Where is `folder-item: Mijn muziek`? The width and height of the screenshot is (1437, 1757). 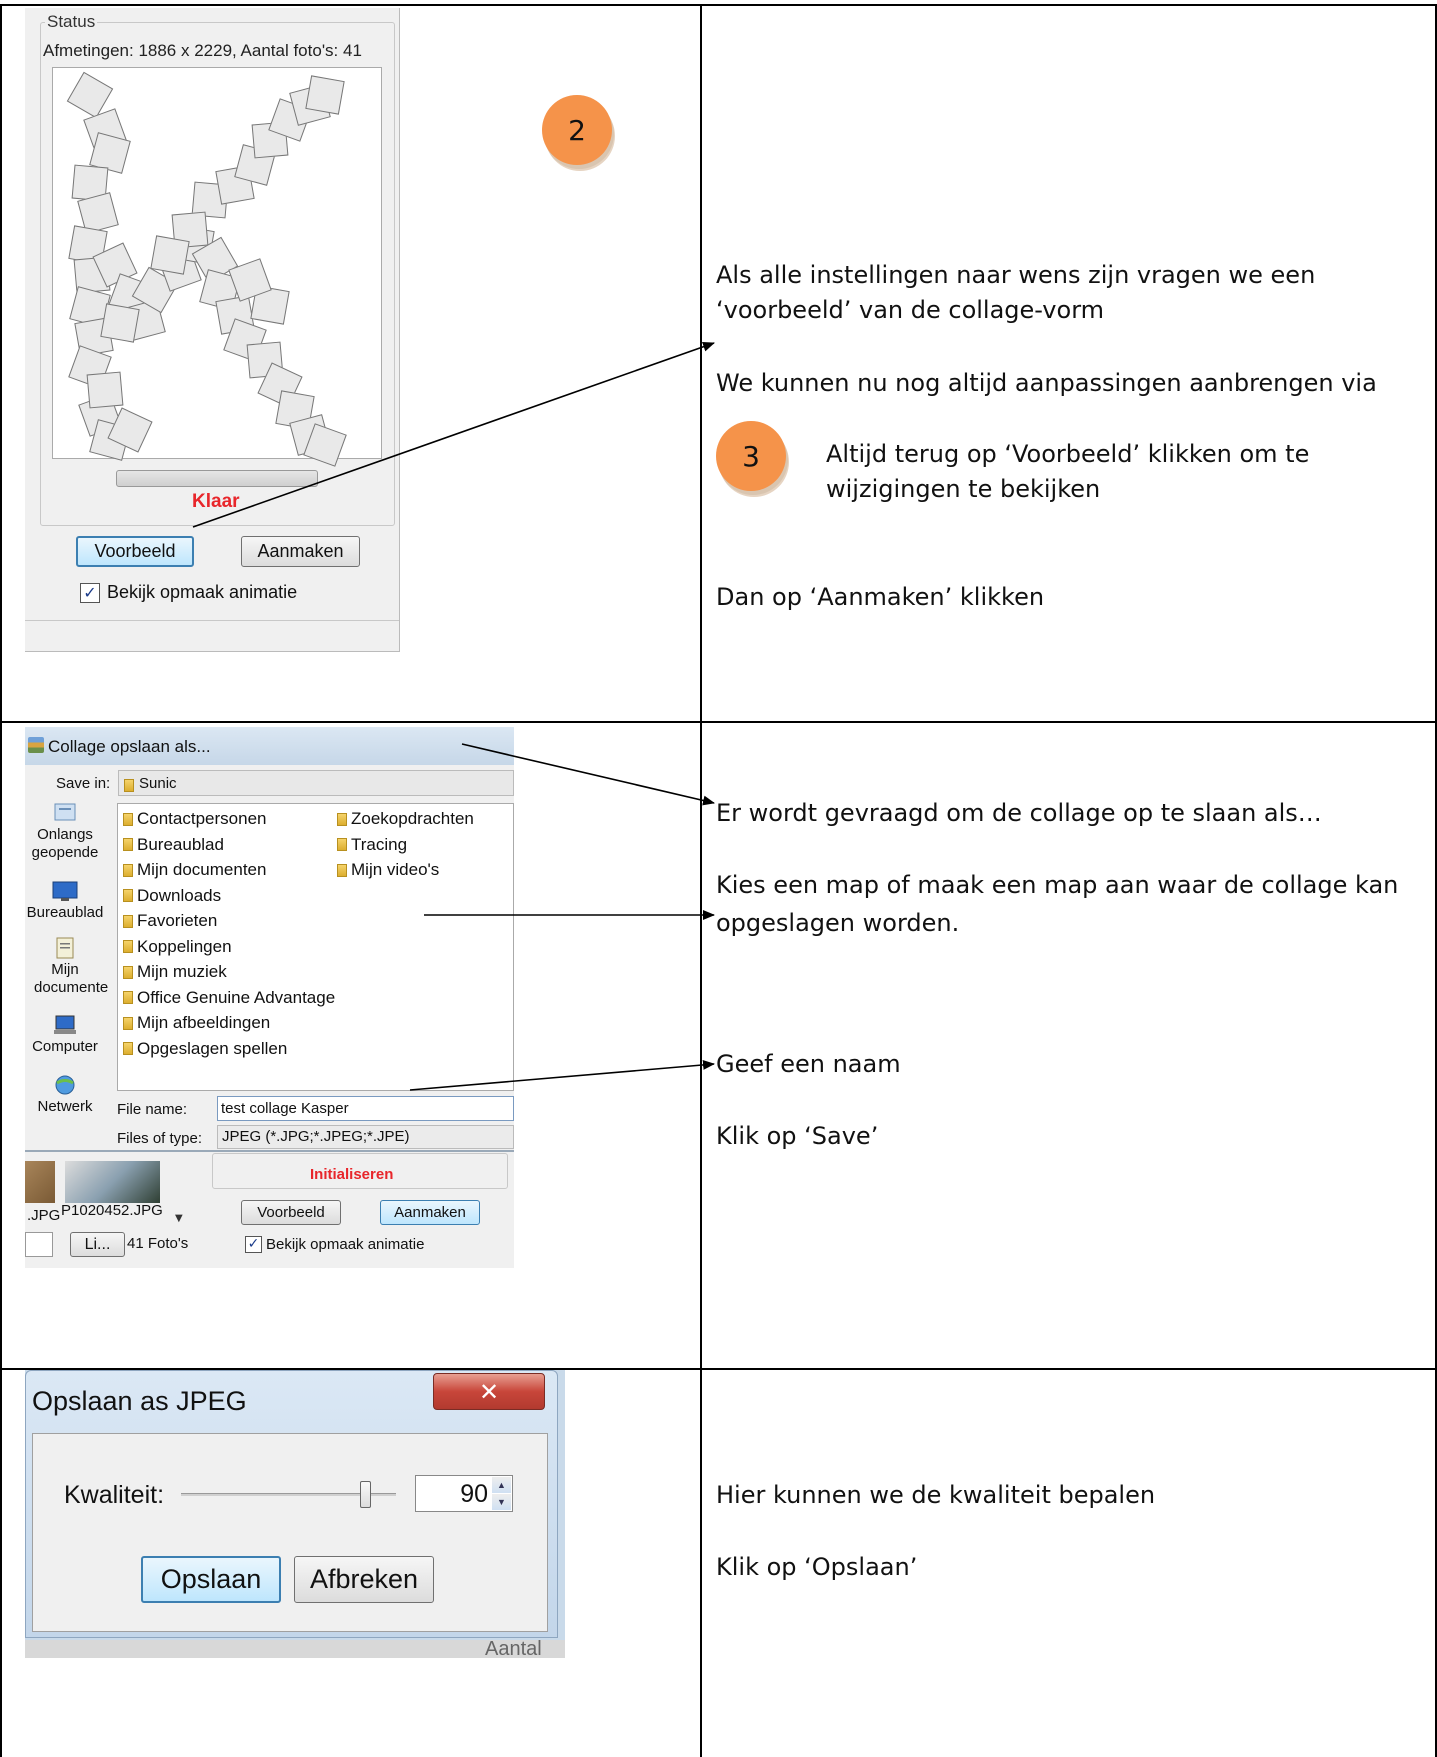 folder-item: Mijn muziek is located at coordinates (175, 972).